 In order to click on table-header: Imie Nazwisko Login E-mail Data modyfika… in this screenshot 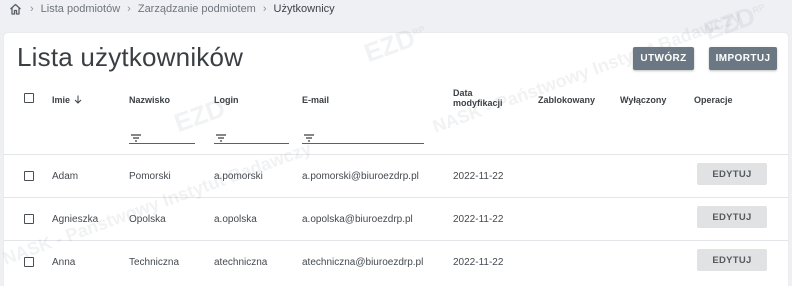, I will do `click(396, 102)`.